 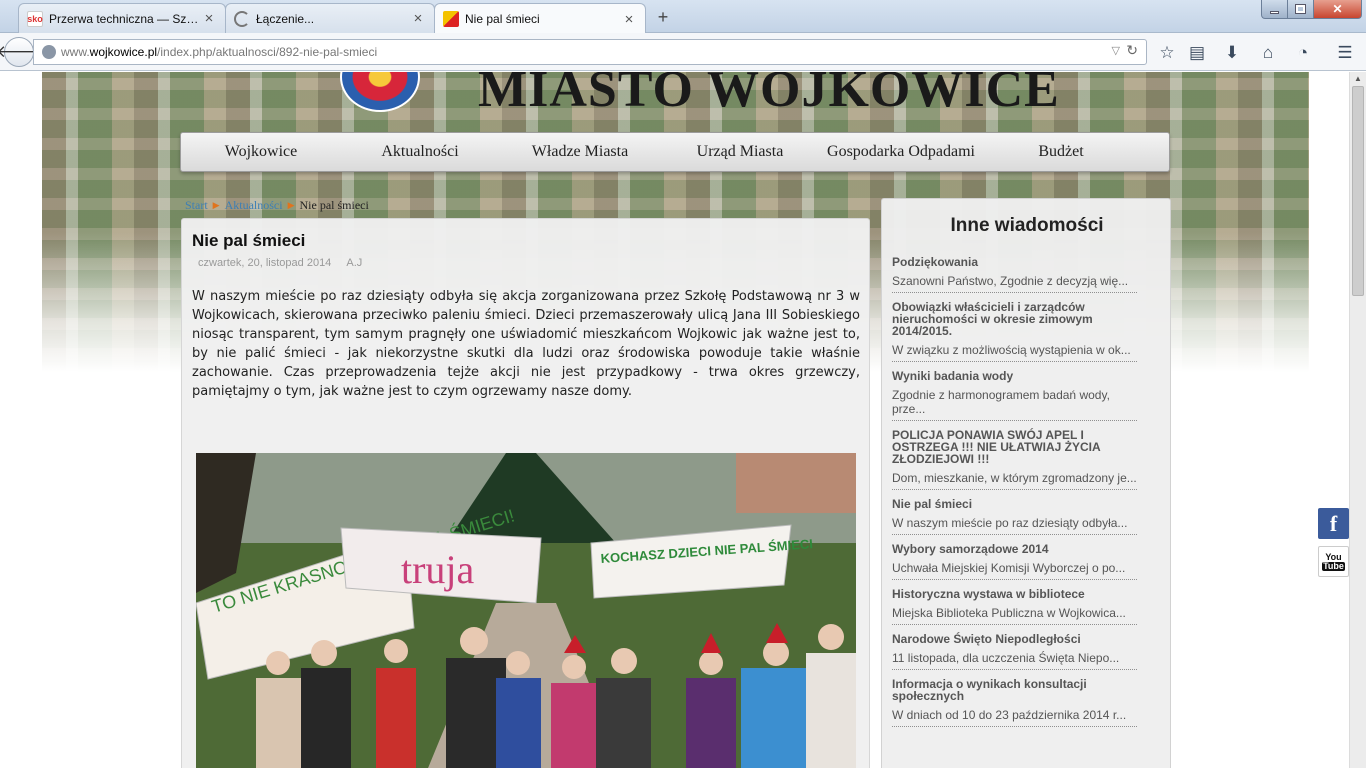 What do you see at coordinates (502, 19) in the screenshot?
I see `tab-title: Nie pal śmieci` at bounding box center [502, 19].